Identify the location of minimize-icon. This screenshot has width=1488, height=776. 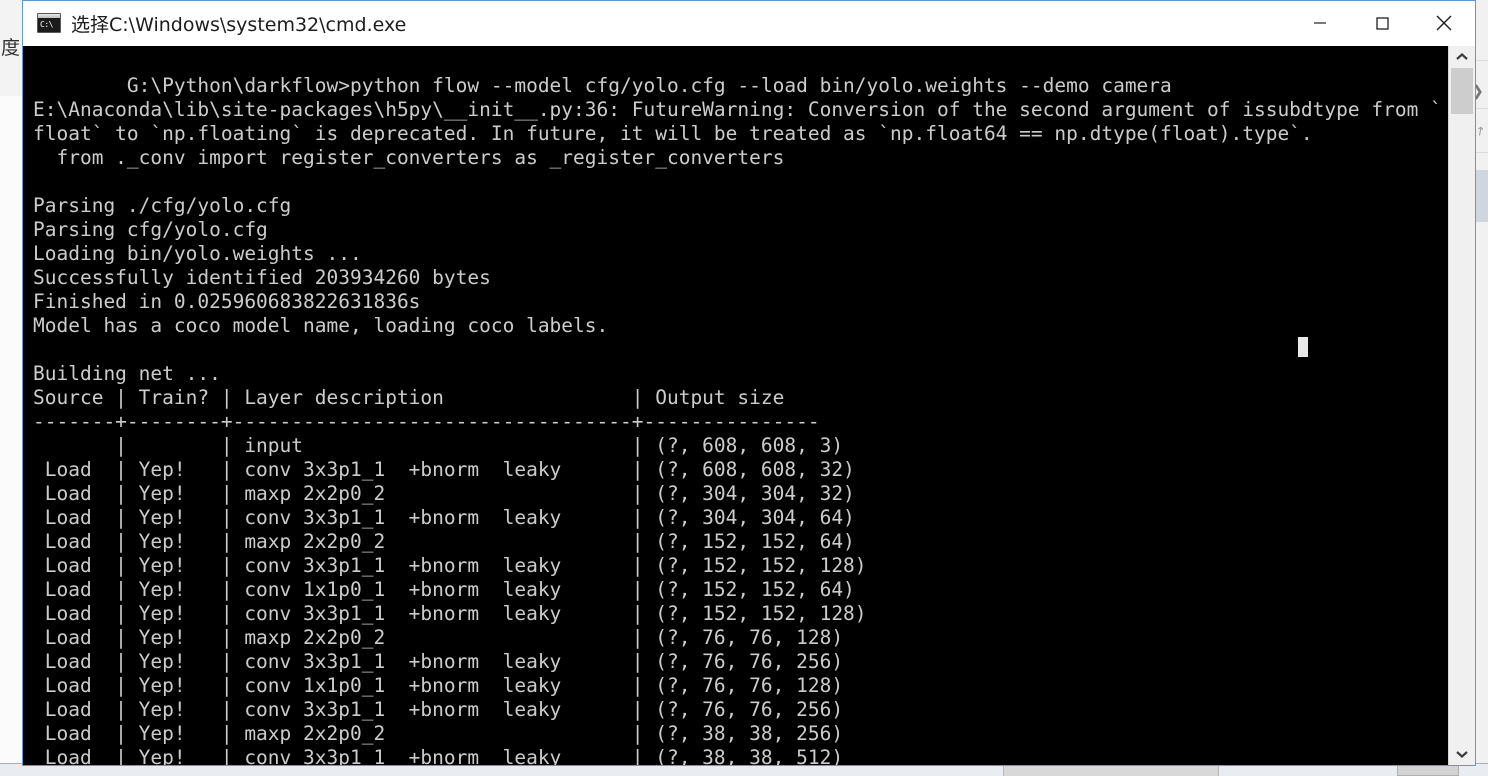
(1320, 23).